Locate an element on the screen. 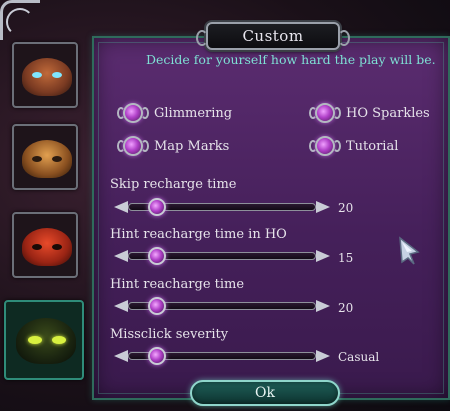 This screenshot has height=411, width=450. slider-label-missclick: Missclick severity is located at coordinates (169, 334).